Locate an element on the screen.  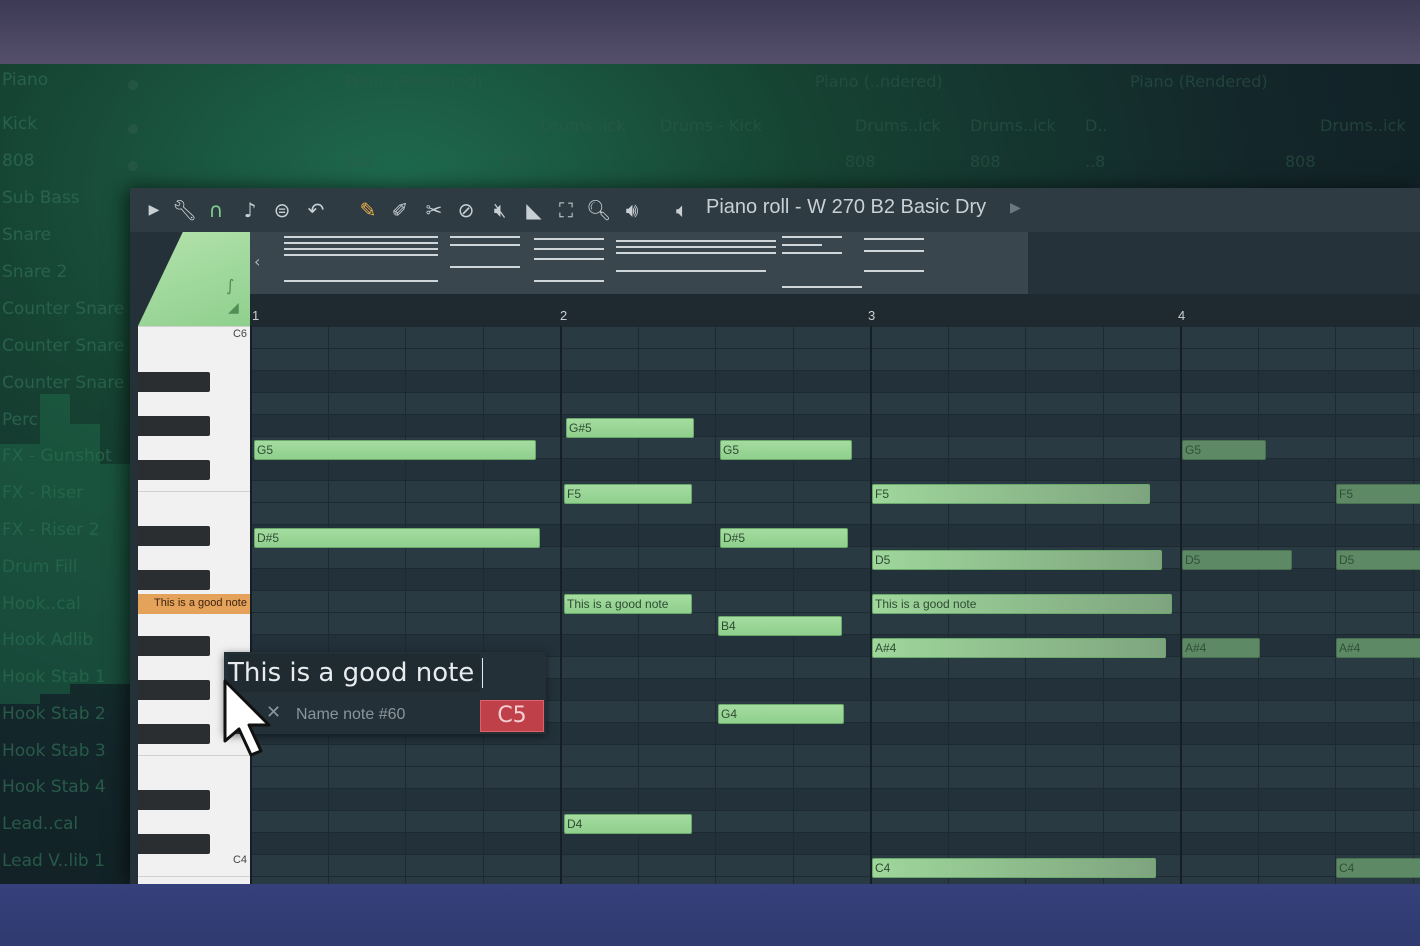
midi-note: B4 is located at coordinates (780, 626).